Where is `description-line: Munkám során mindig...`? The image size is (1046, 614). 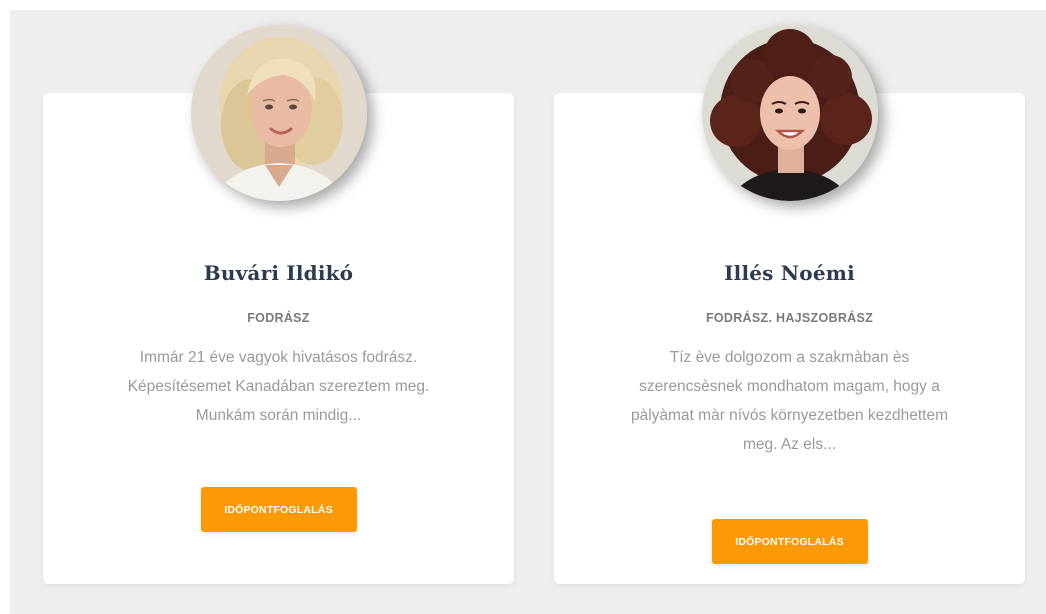
description-line: Munkám során mindig... is located at coordinates (278, 415).